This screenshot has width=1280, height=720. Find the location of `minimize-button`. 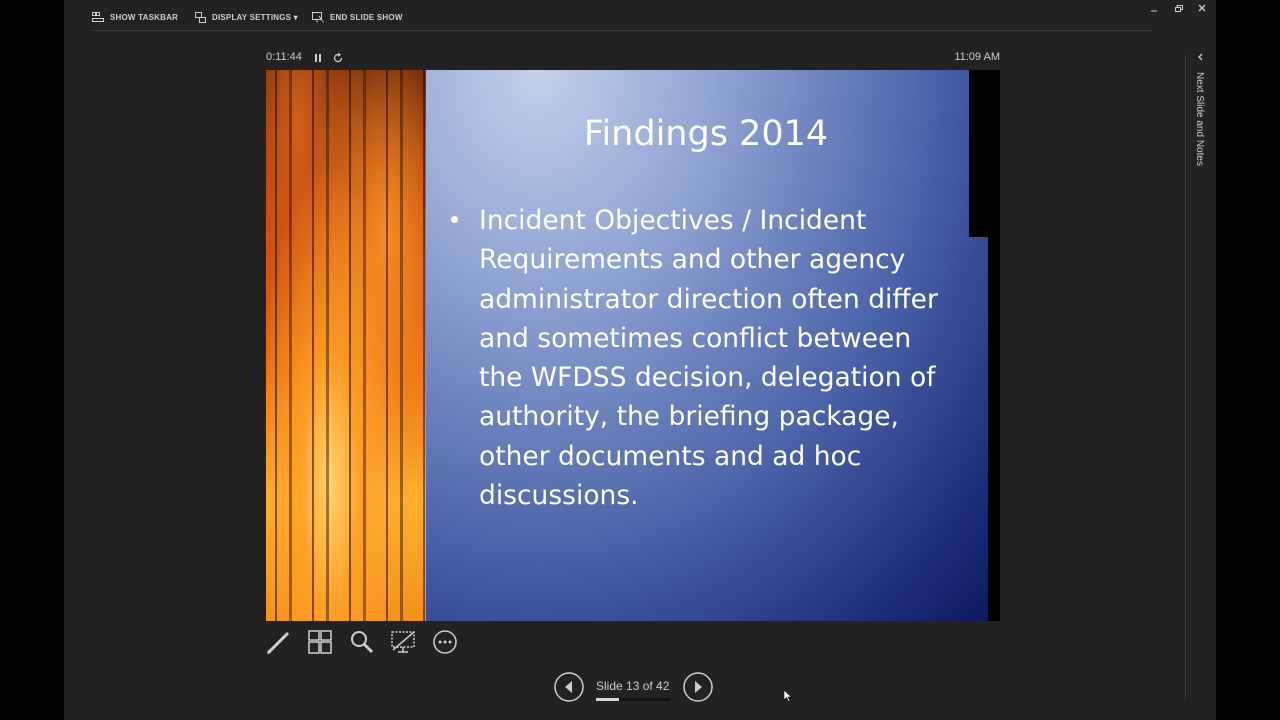

minimize-button is located at coordinates (1155, 9).